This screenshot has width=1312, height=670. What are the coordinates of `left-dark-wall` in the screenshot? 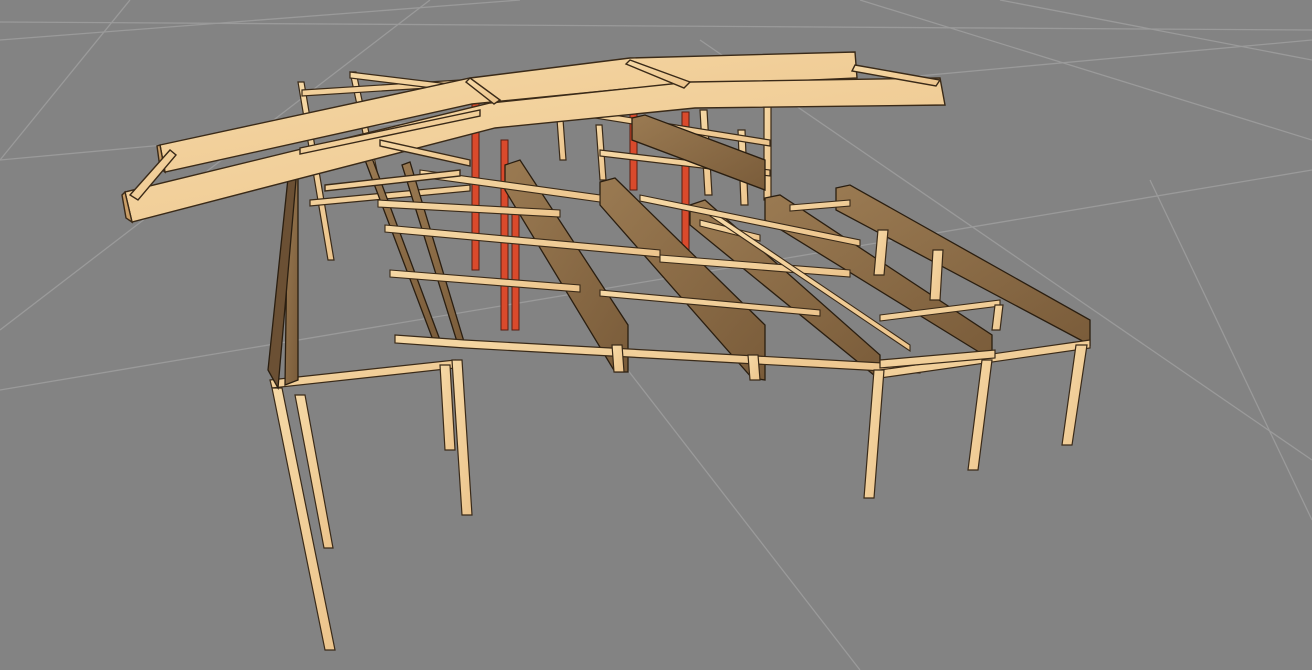 It's located at (283, 283).